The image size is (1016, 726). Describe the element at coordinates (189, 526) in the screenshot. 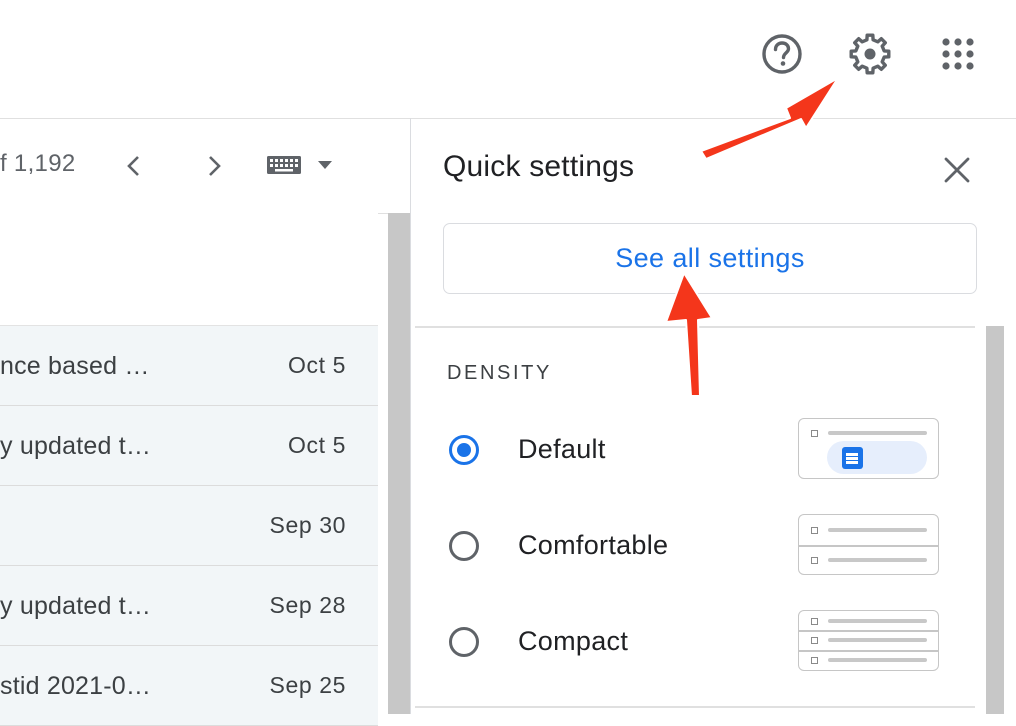

I see `mail-row: Sep 30` at that location.